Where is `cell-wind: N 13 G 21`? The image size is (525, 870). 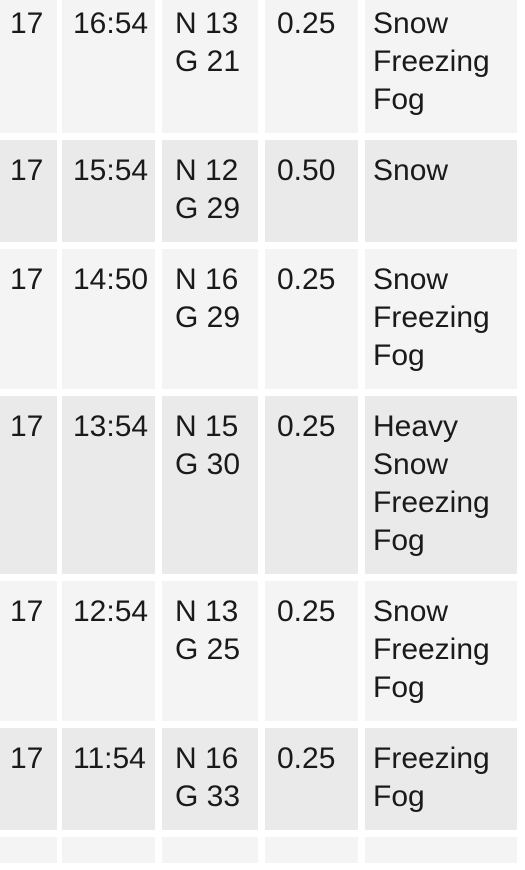
cell-wind: N 13 G 21 is located at coordinates (210, 66).